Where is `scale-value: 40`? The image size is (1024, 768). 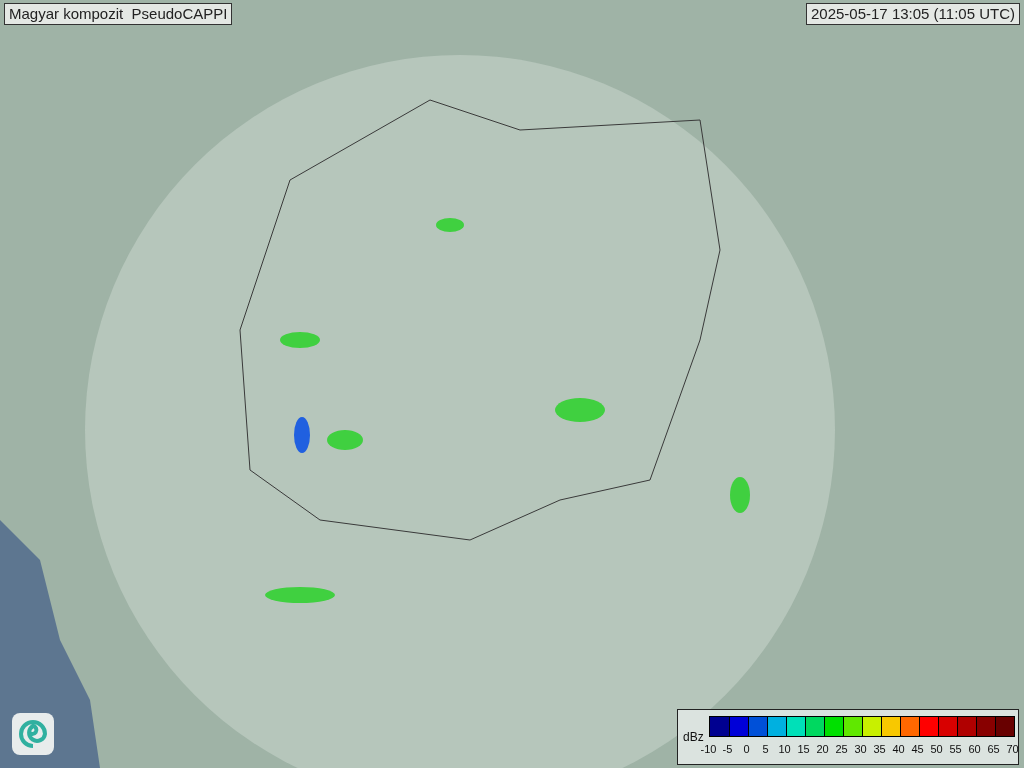
scale-value: 40 is located at coordinates (898, 749).